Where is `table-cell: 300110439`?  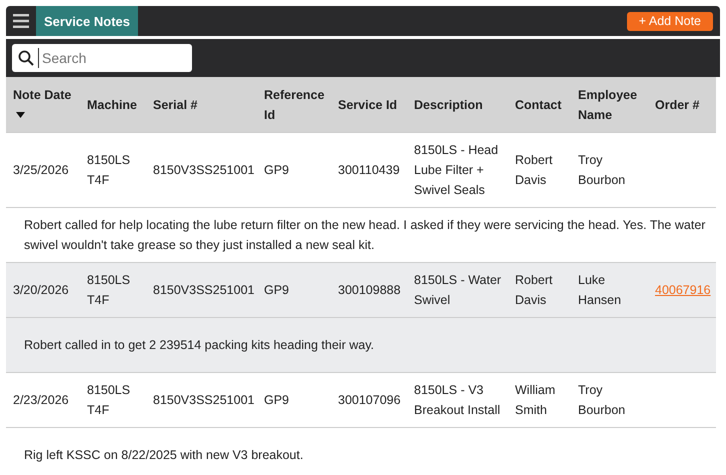 table-cell: 300110439 is located at coordinates (369, 170).